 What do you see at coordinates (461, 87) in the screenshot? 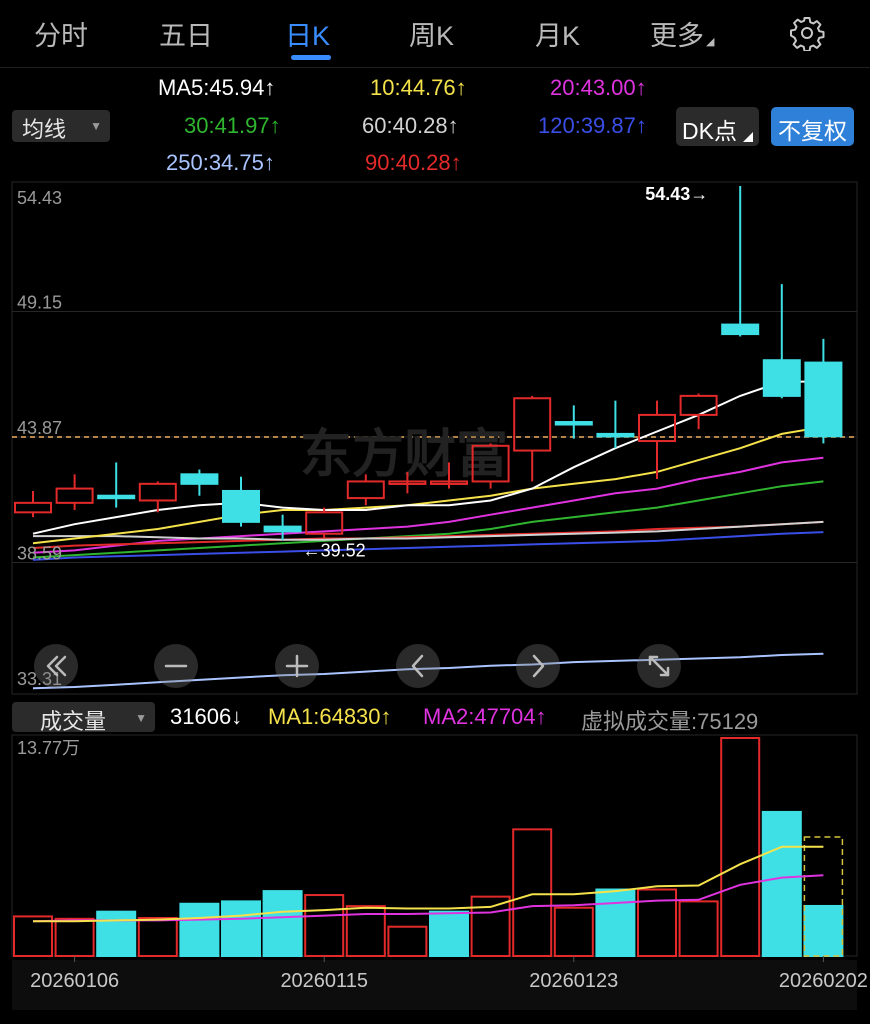
I see `ma10-arrow: ↑` at bounding box center [461, 87].